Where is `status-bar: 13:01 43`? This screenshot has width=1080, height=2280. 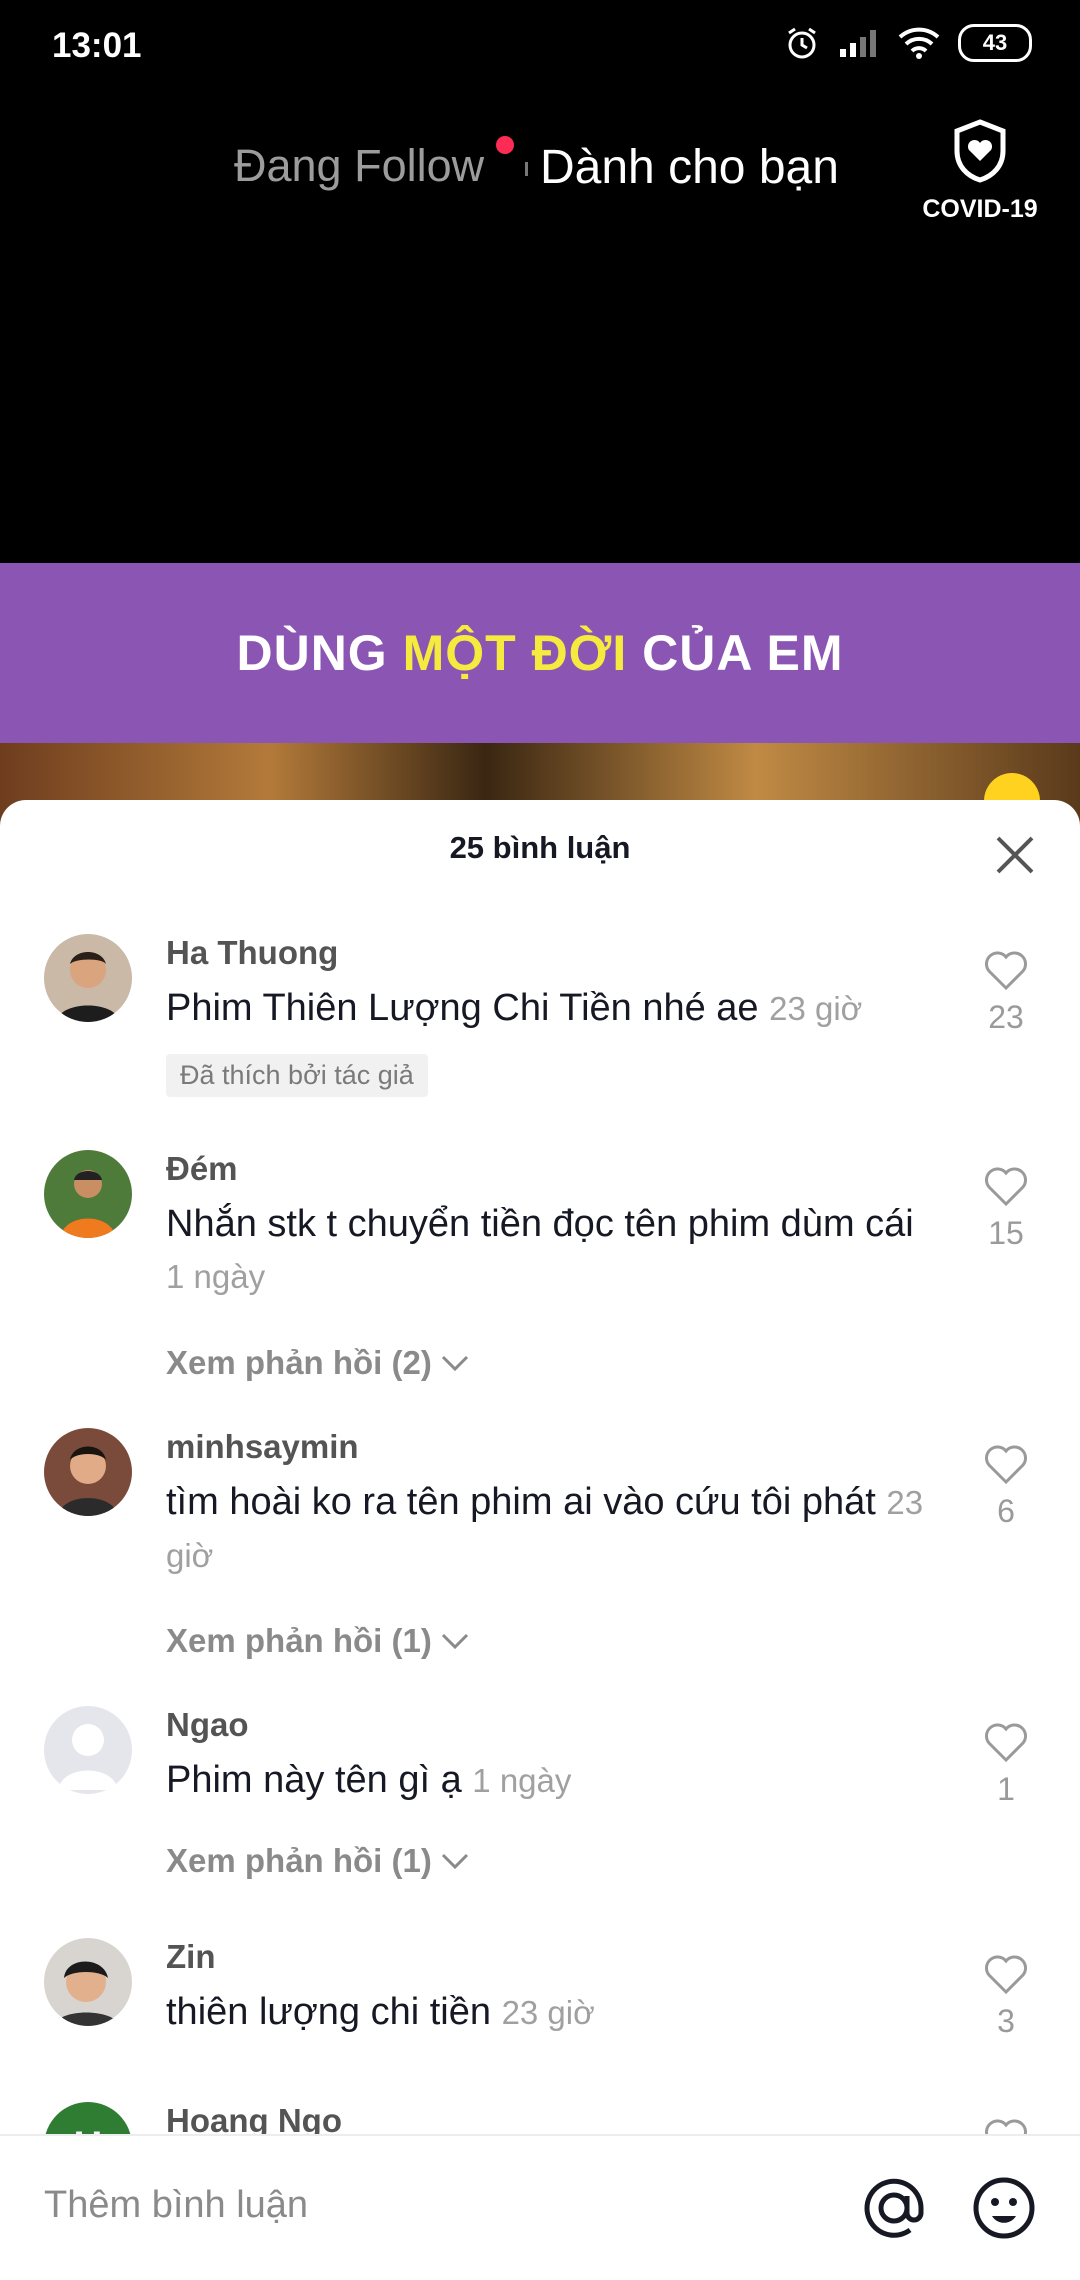
status-bar: 13:01 43 is located at coordinates (540, 45).